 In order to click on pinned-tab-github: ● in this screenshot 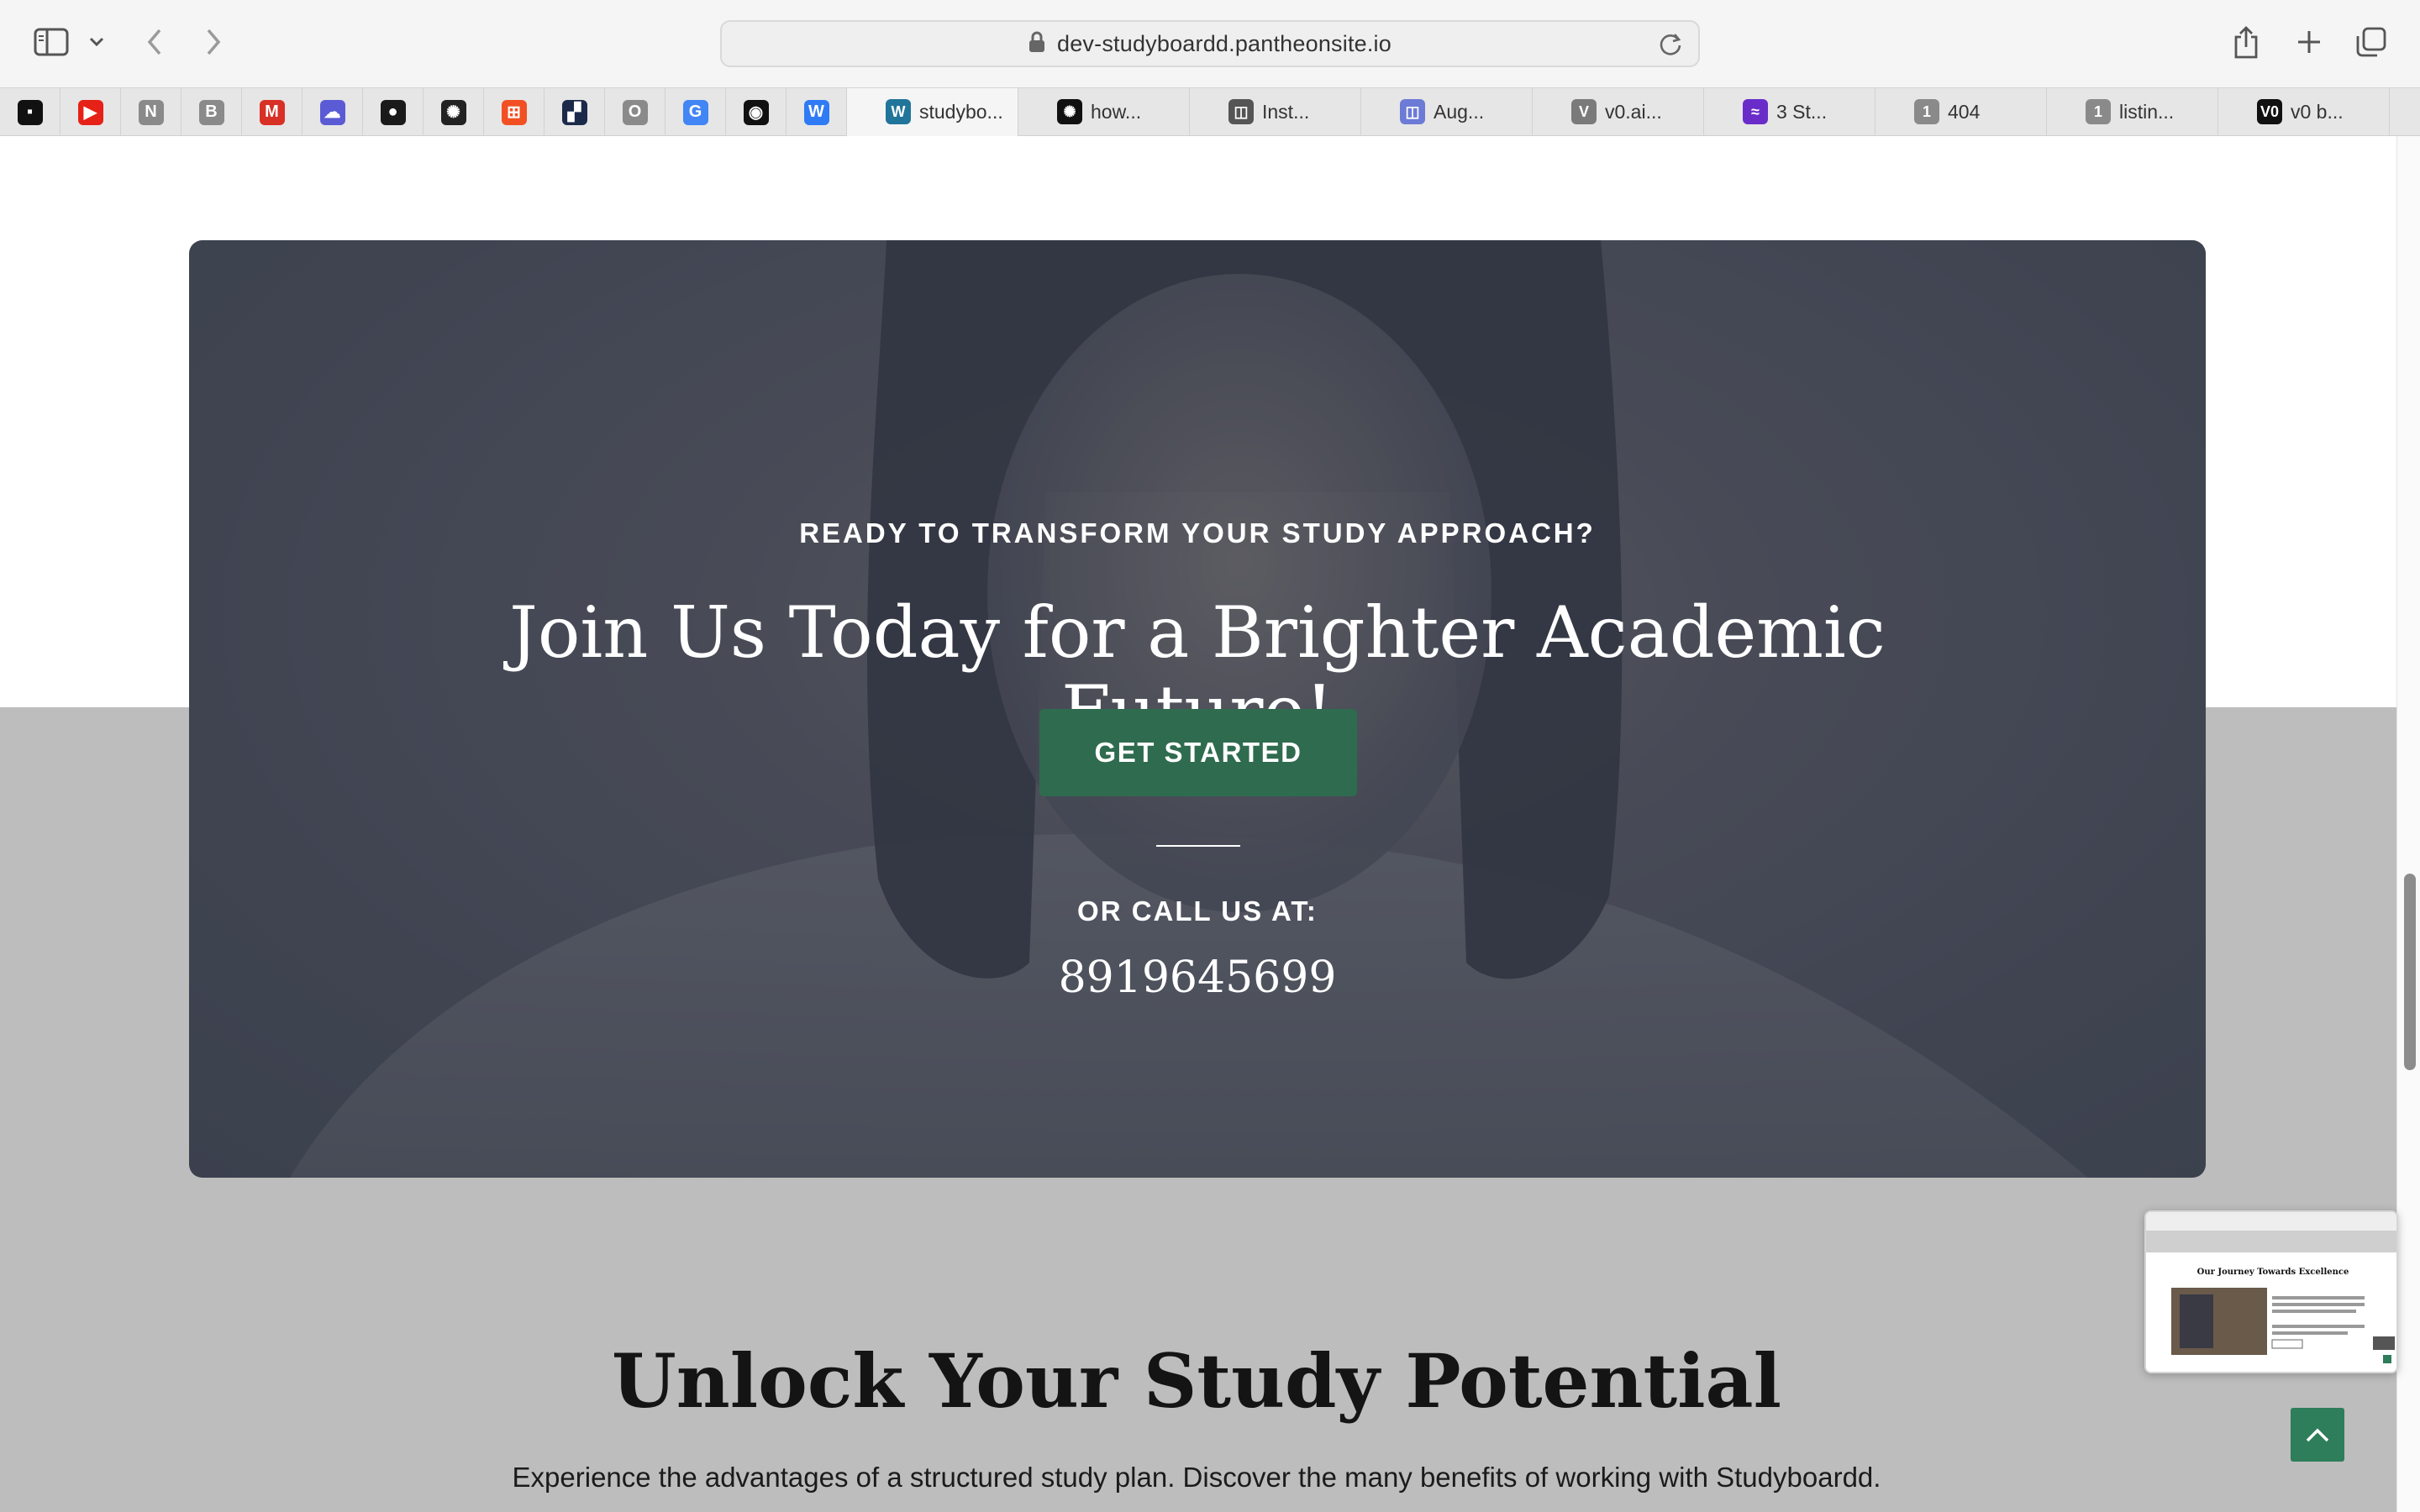, I will do `click(393, 112)`.